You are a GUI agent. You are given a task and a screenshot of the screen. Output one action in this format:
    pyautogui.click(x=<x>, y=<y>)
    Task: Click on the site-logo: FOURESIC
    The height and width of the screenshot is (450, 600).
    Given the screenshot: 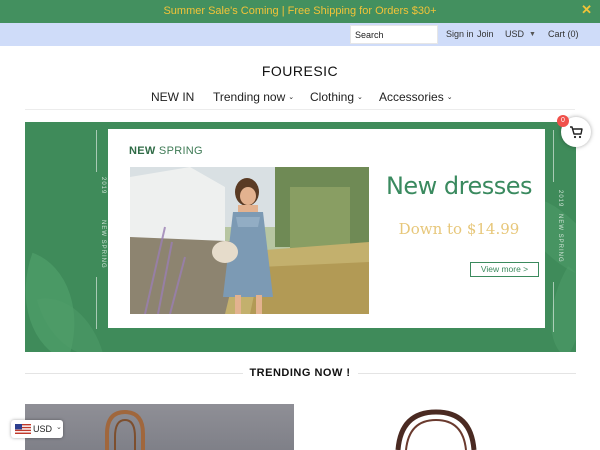 What is the action you would take?
    pyautogui.click(x=300, y=71)
    